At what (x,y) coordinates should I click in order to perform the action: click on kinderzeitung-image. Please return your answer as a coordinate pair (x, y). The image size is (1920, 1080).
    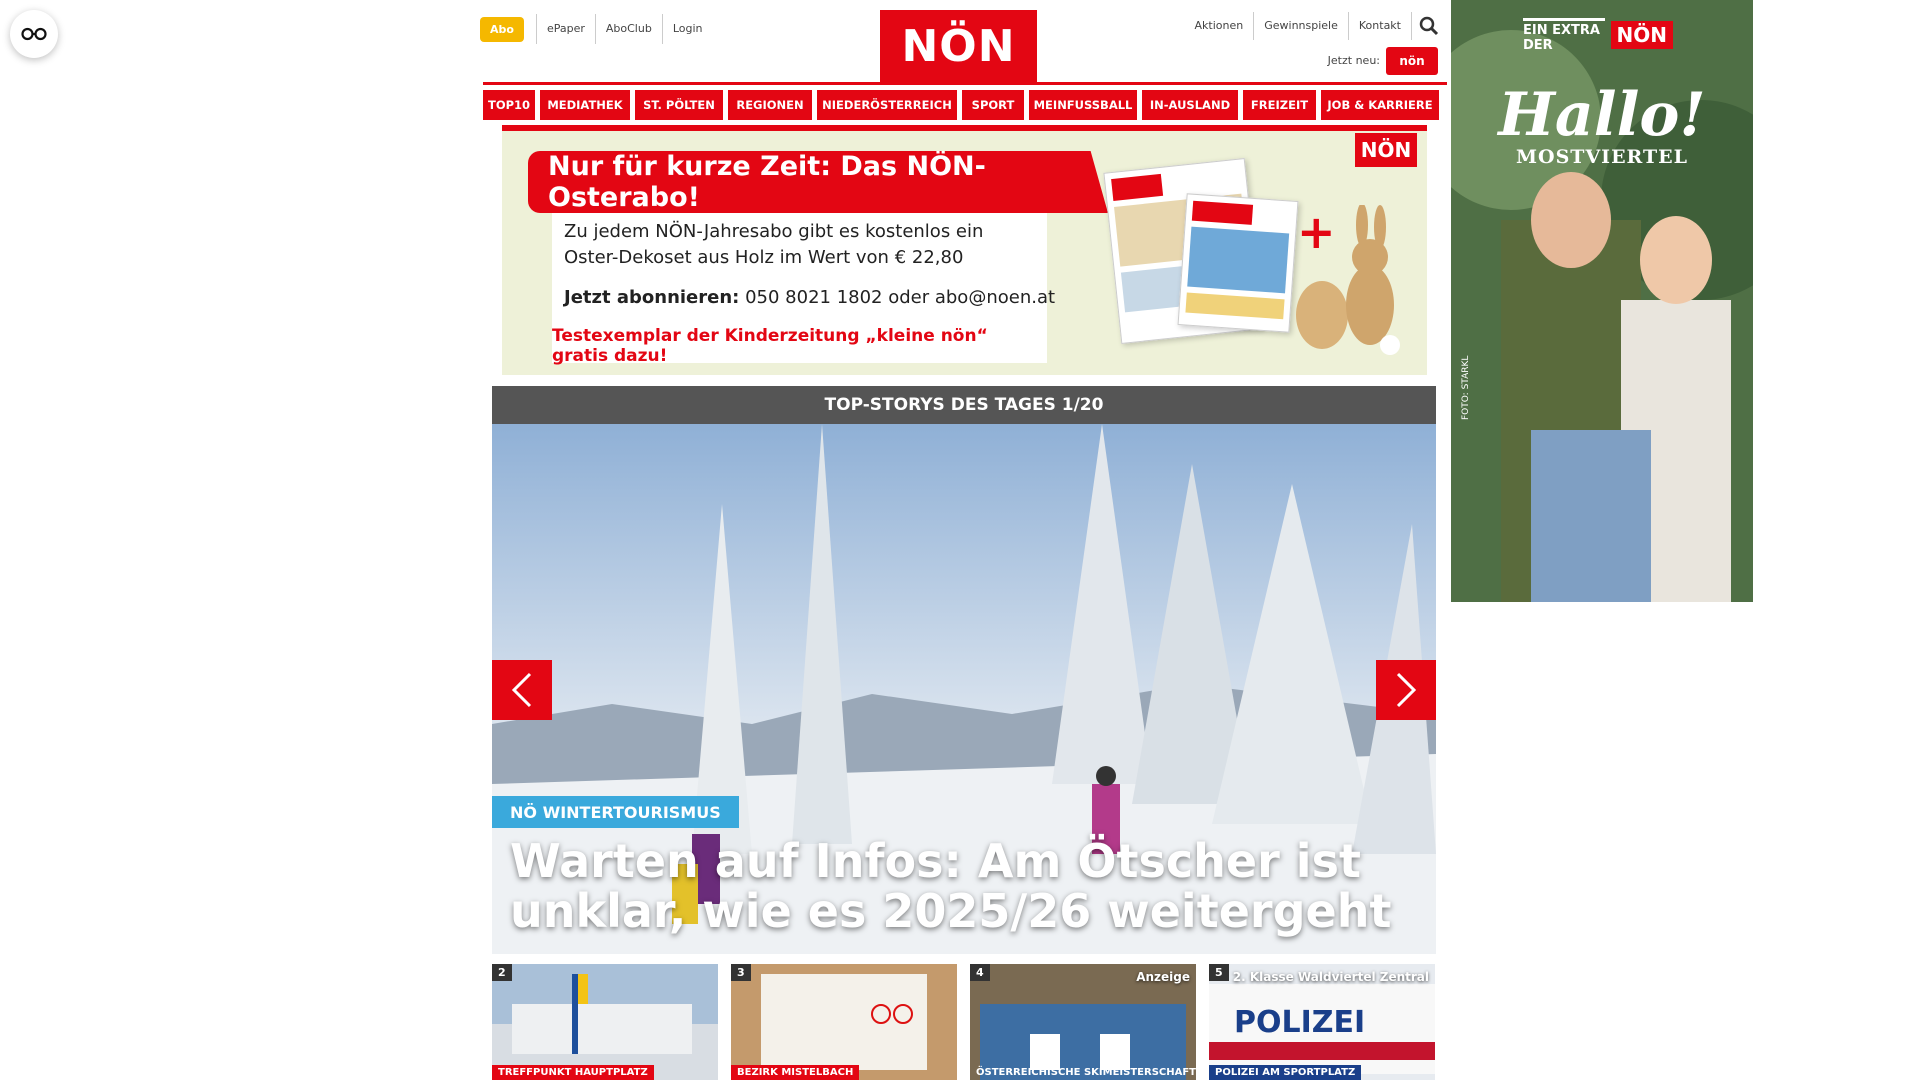
    Looking at the image, I should click on (1238, 263).